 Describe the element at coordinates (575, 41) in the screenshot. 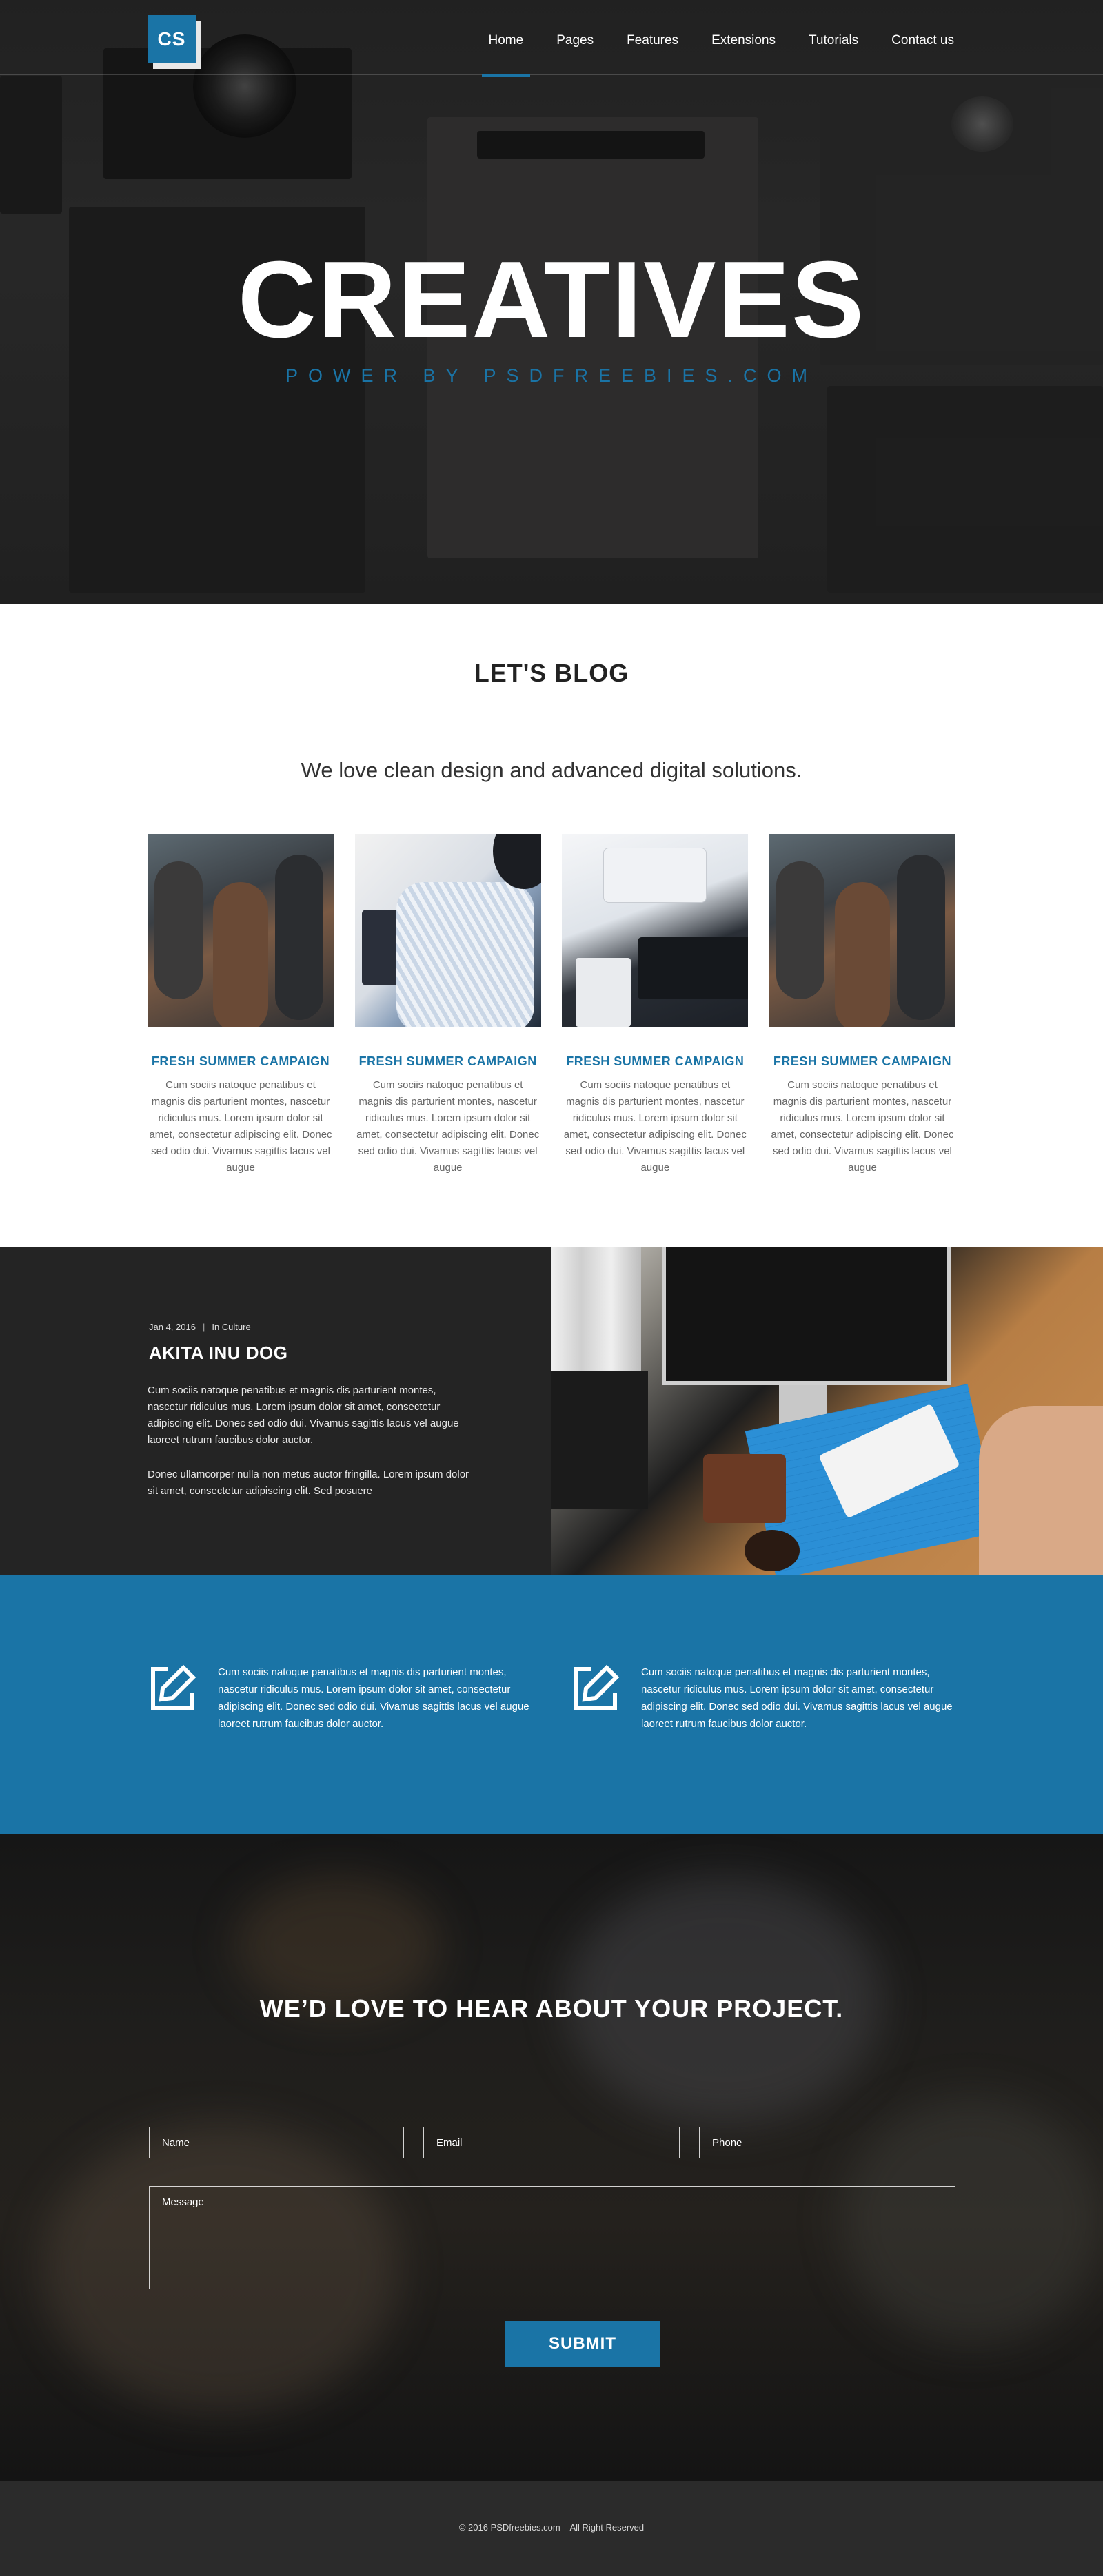

I see `nav-pages: Pages` at that location.